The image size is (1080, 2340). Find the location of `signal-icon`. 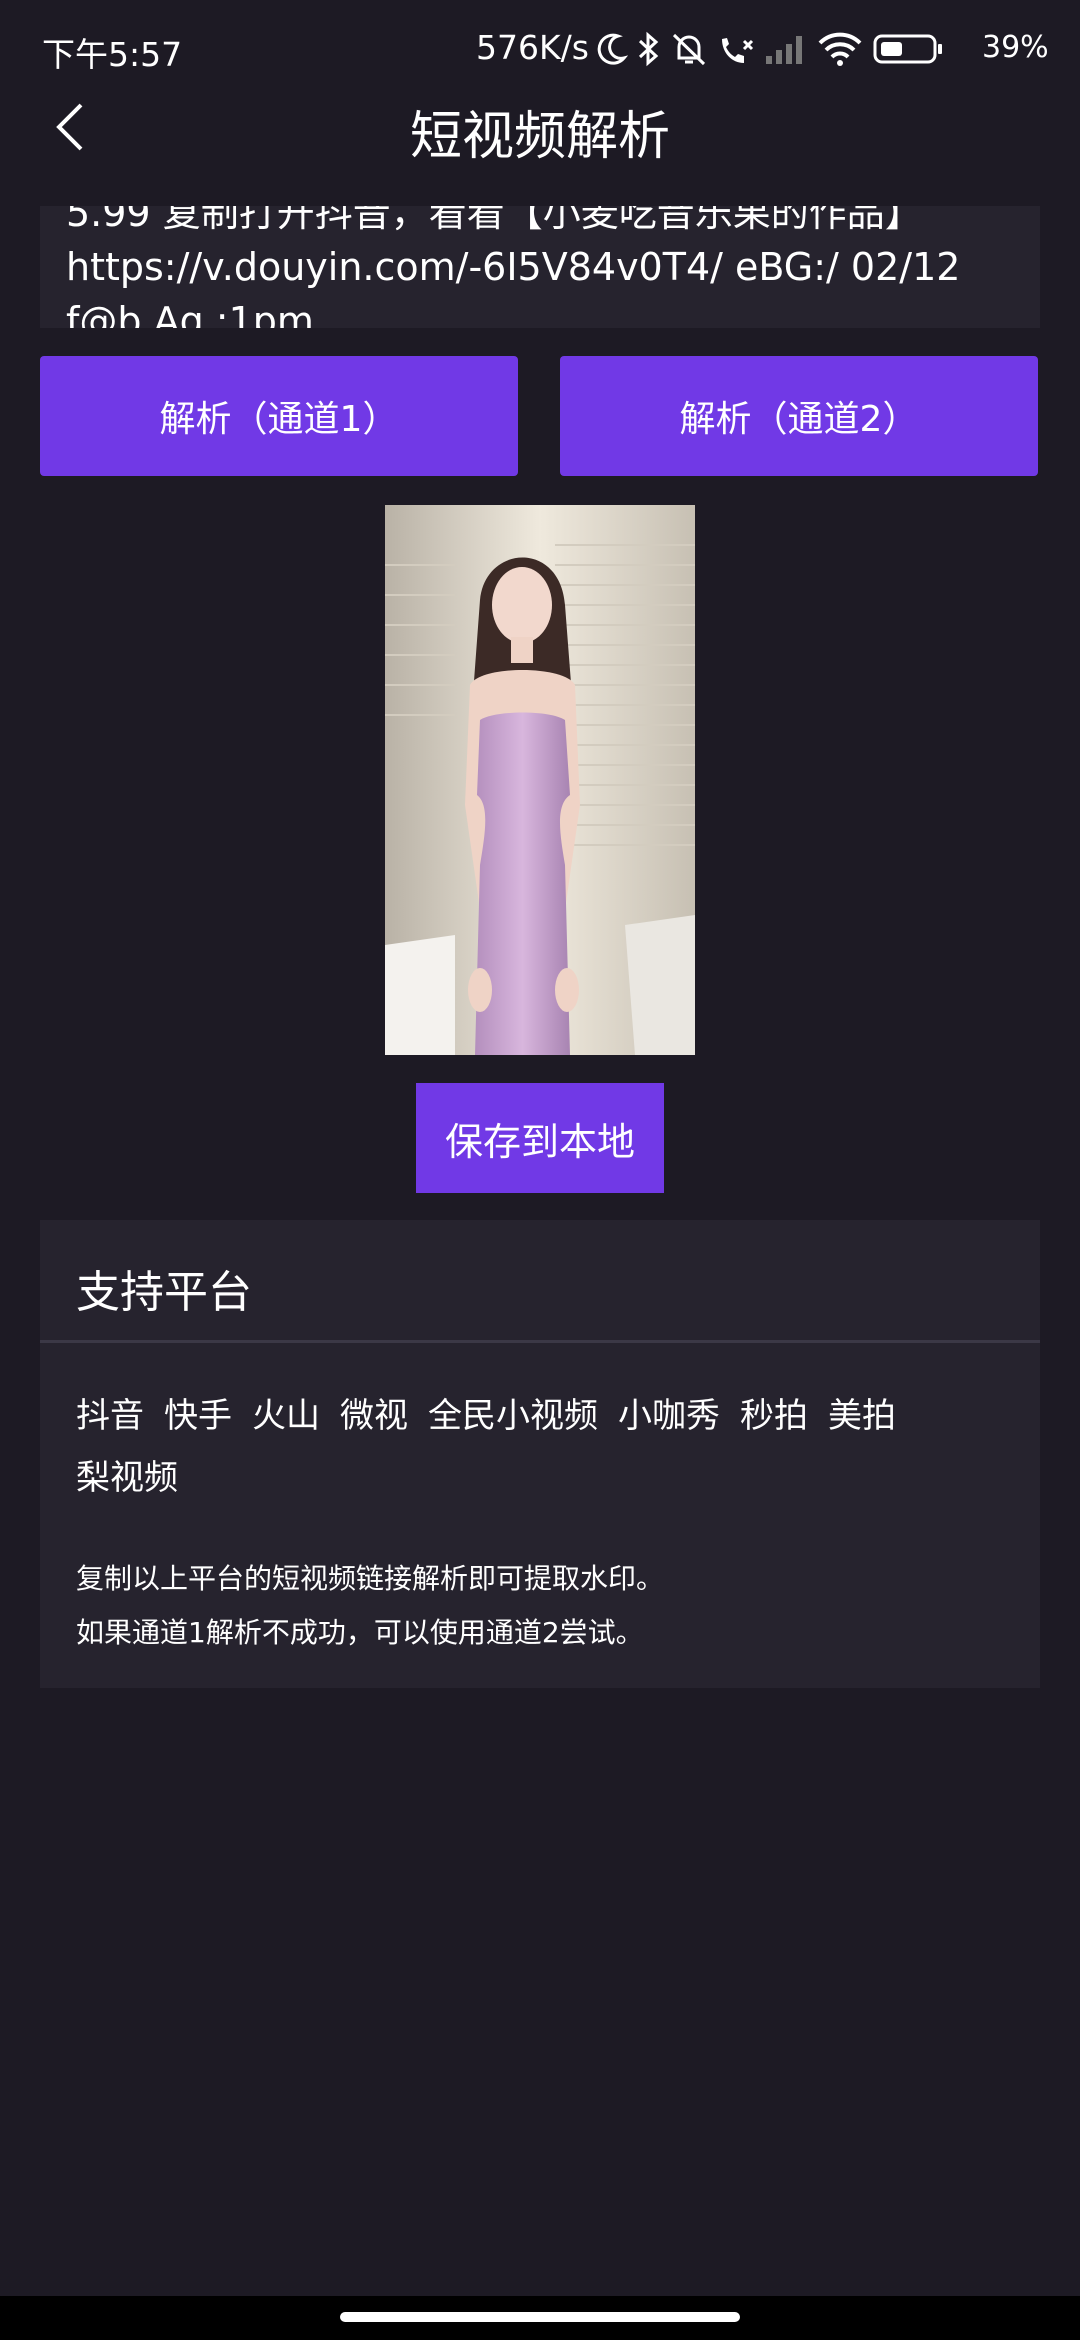

signal-icon is located at coordinates (784, 50).